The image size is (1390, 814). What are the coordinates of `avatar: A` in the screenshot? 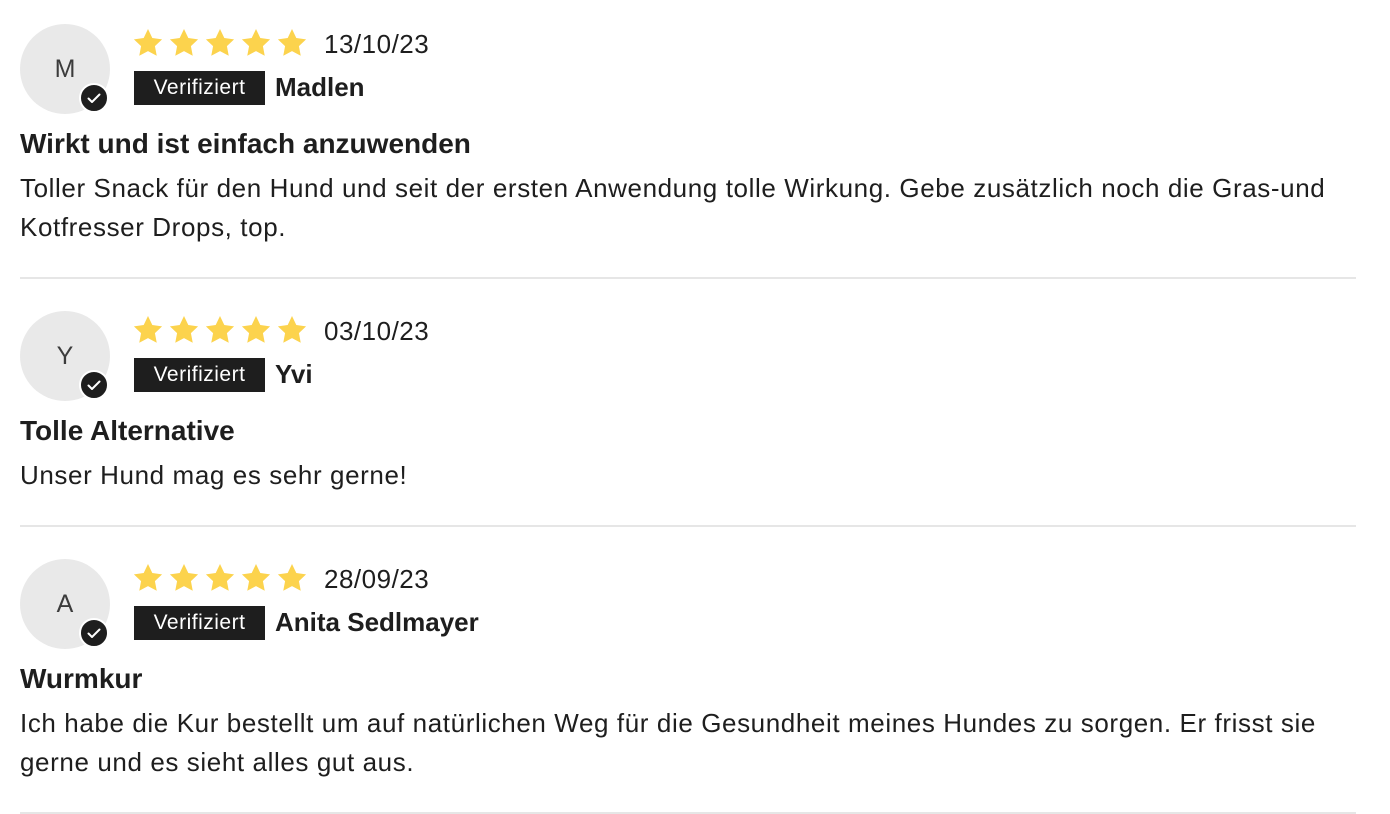 It's located at (65, 604).